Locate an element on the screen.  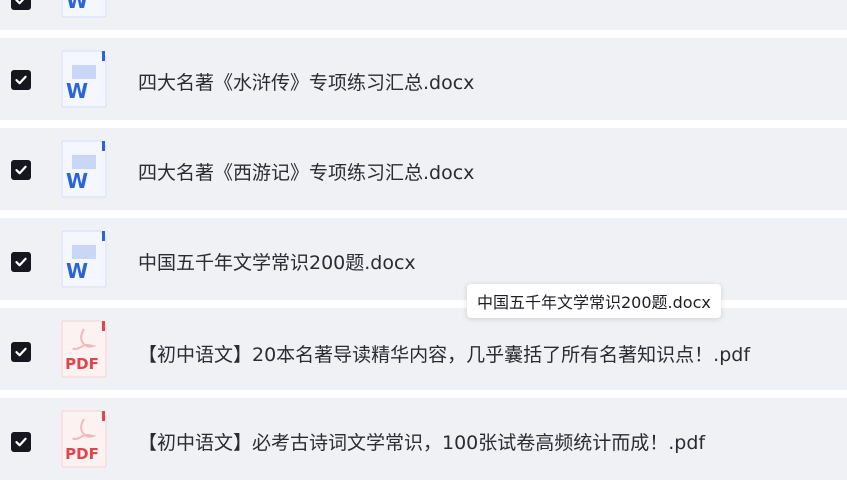
filename-tooltip: 中国五千年文学常识200题.docx is located at coordinates (594, 301).